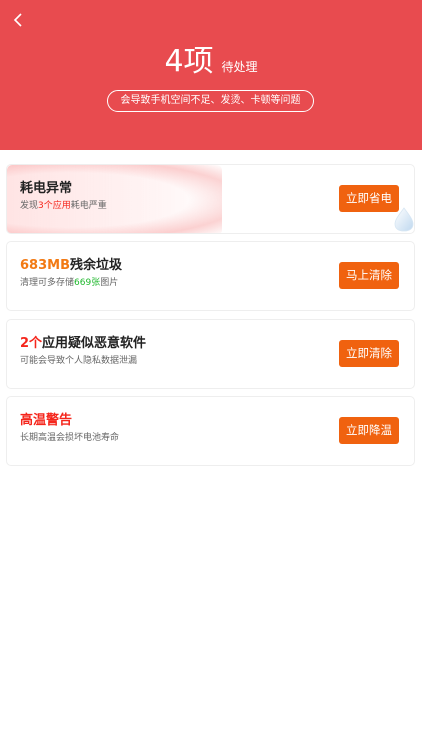 This screenshot has height=736, width=422. I want to click on water-drop-icon, so click(404, 219).